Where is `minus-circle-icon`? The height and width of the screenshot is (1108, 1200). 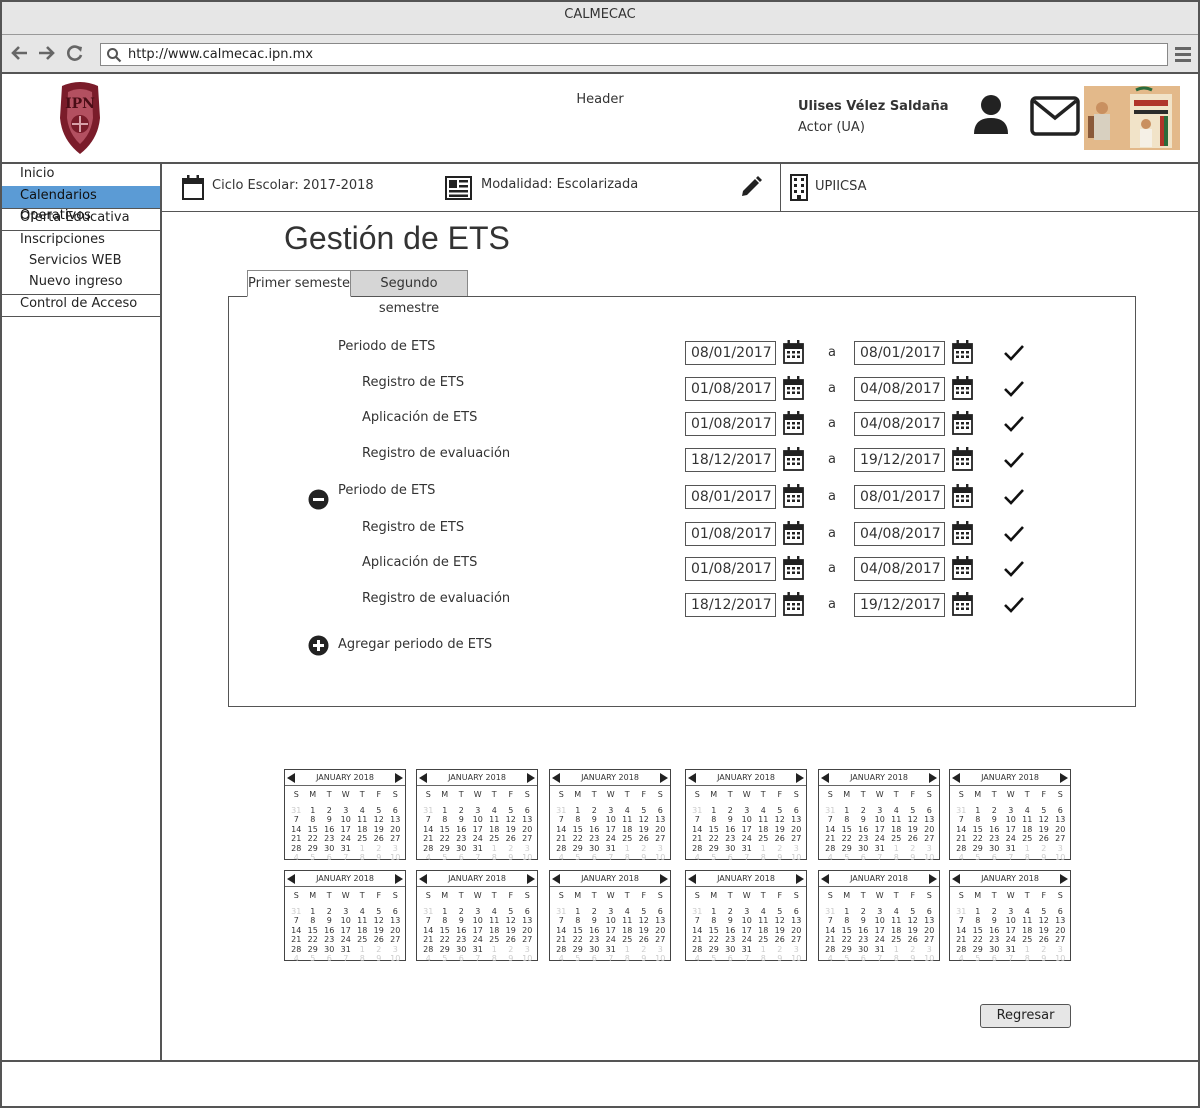 minus-circle-icon is located at coordinates (318, 499).